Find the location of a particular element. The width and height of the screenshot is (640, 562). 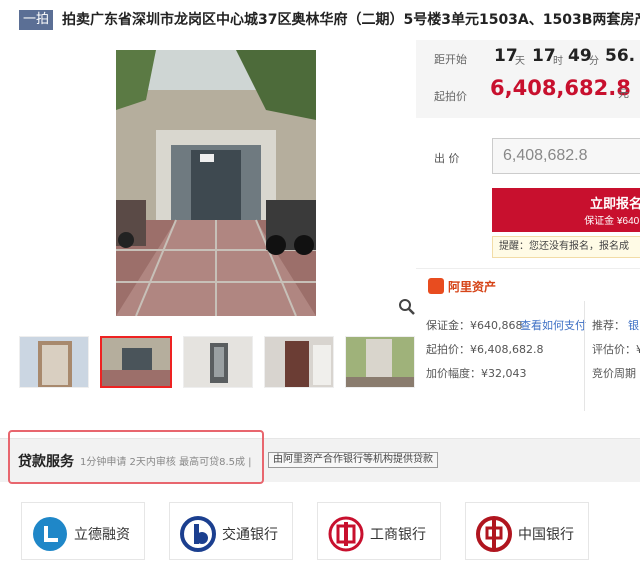

how-to-pay-link: 查看如何支付 is located at coordinates (553, 325).